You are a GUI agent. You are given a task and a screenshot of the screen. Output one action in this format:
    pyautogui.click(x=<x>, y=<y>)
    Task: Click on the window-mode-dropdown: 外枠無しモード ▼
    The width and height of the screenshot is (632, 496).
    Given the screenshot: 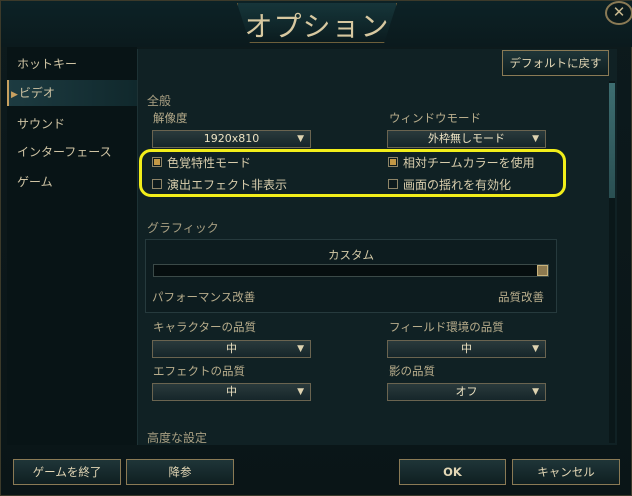 What is the action you would take?
    pyautogui.click(x=466, y=139)
    